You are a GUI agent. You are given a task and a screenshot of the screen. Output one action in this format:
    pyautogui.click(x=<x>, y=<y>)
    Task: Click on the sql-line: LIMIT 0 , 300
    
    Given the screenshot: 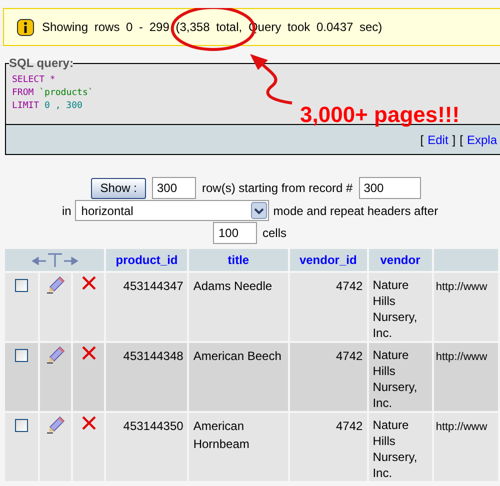 What is the action you would take?
    pyautogui.click(x=48, y=106)
    